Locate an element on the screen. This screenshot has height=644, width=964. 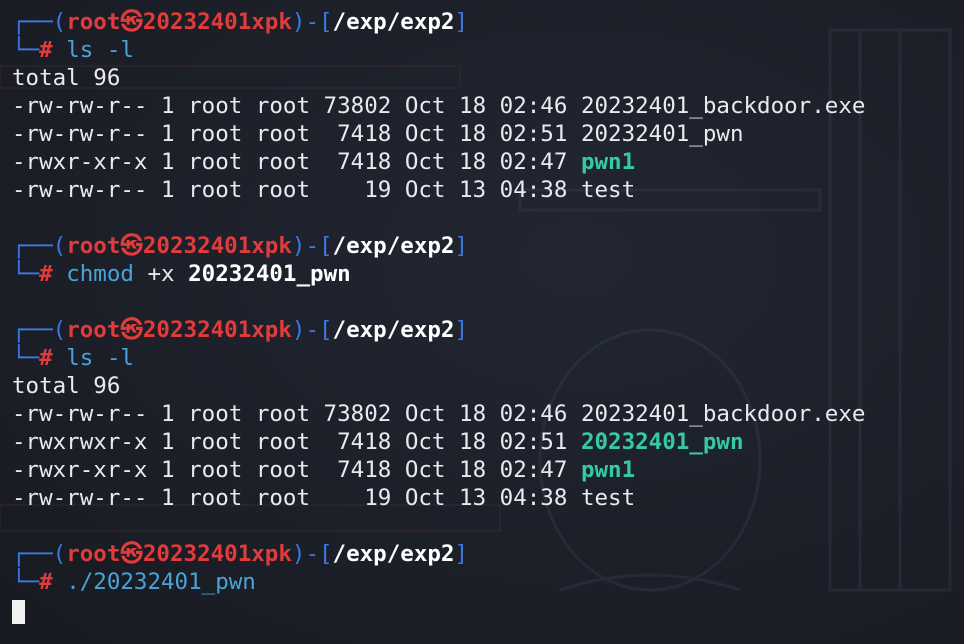
command-target: 20232401_pwn is located at coordinates (269, 274).